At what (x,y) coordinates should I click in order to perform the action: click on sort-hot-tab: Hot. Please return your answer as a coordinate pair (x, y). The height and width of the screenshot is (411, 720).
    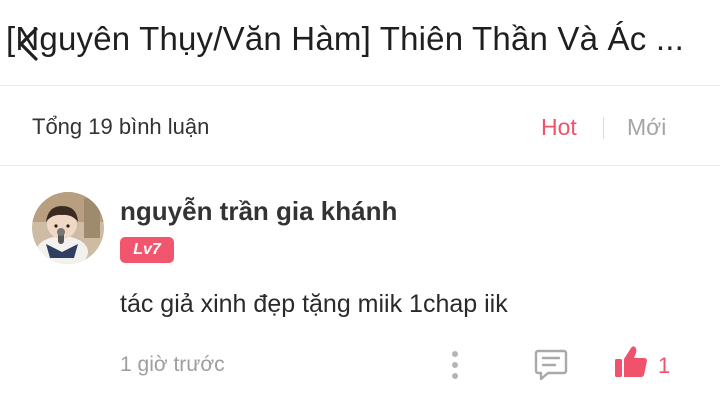
    Looking at the image, I should click on (559, 127).